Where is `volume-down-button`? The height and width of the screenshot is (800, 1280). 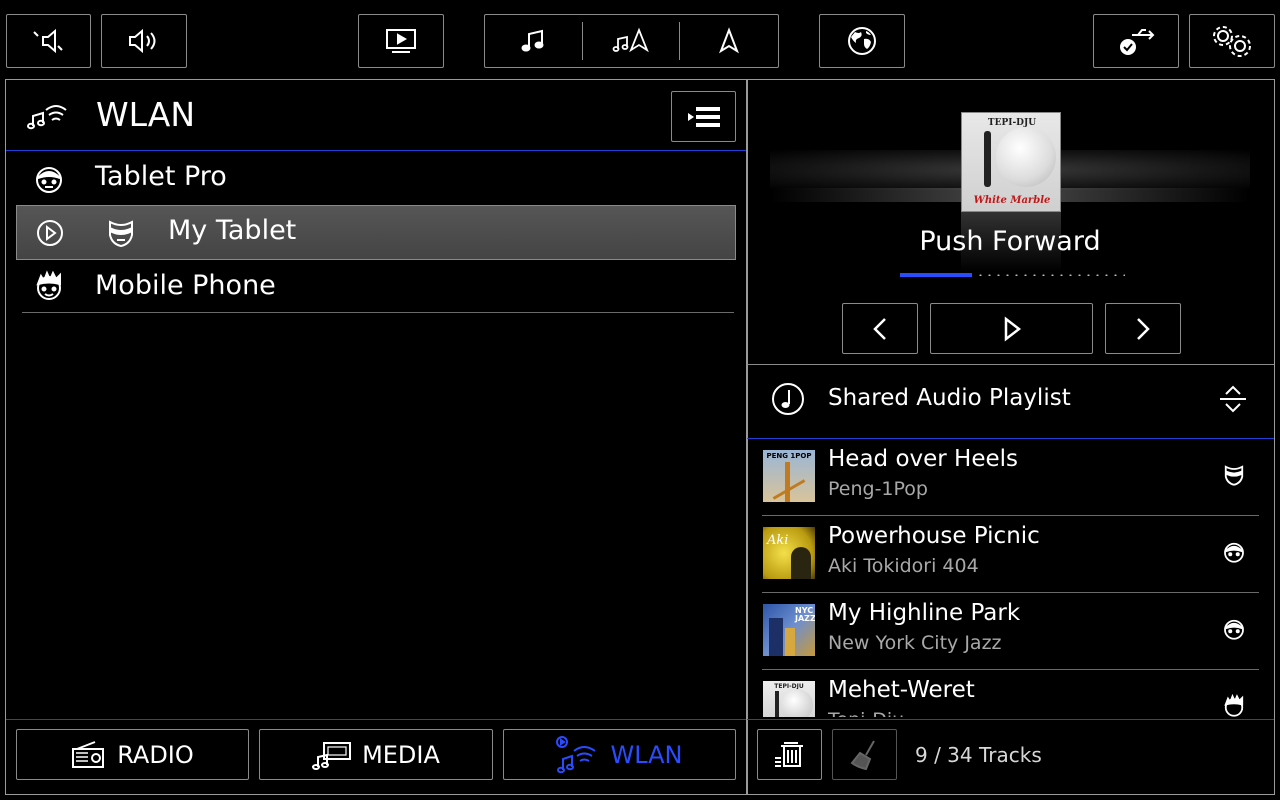
volume-down-button is located at coordinates (48, 41).